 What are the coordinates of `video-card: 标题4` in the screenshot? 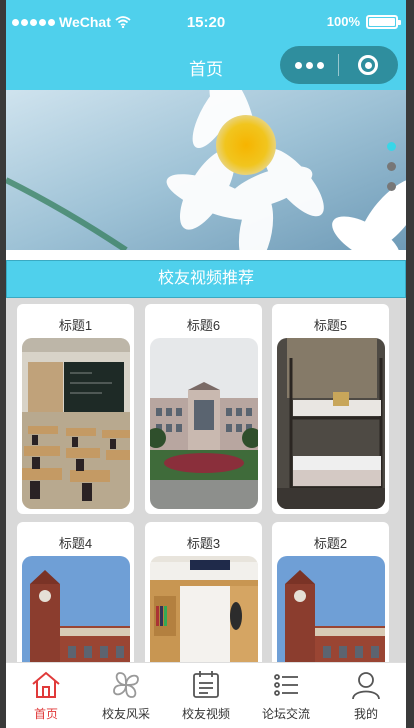 It's located at (75, 592).